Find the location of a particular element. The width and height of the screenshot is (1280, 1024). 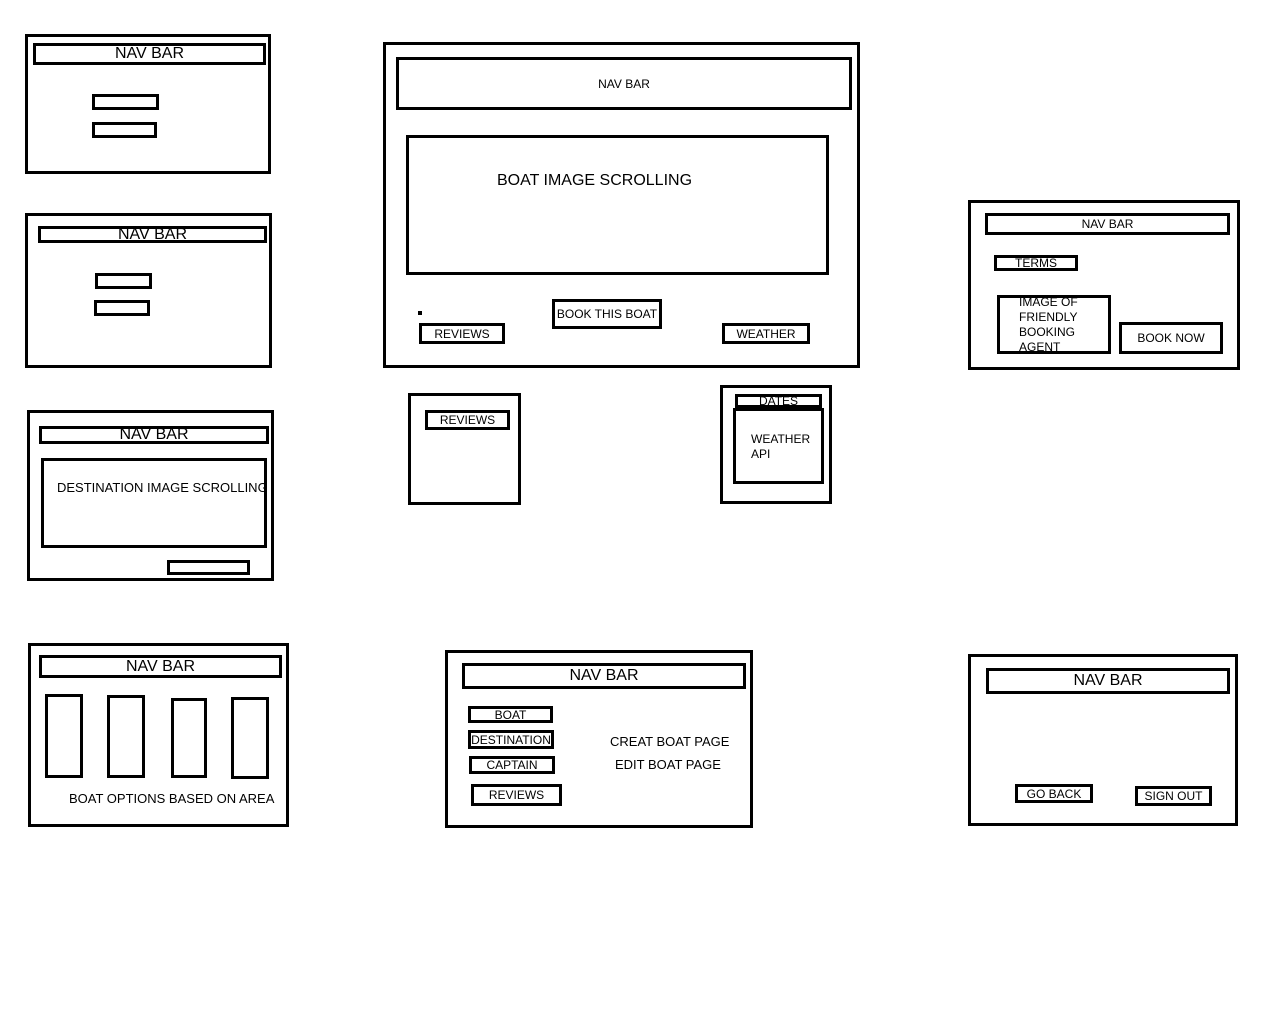

boat-image-carousel: BOAT IMAGE SCROLLING is located at coordinates (617, 205).